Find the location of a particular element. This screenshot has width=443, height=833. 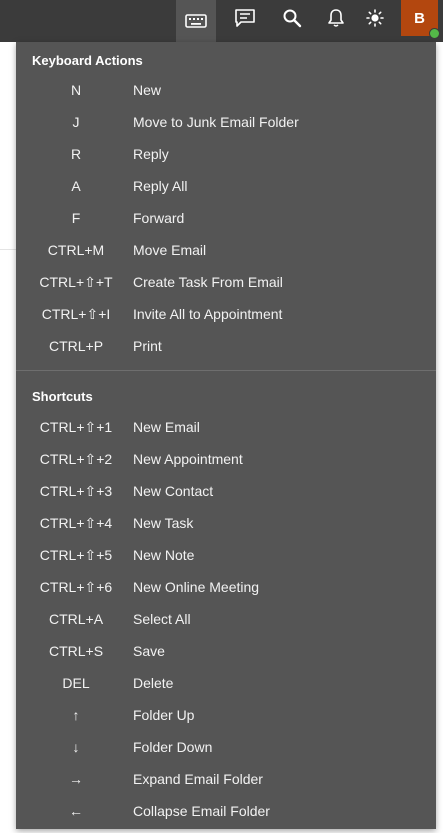

shortcut-key: A is located at coordinates (76, 186).